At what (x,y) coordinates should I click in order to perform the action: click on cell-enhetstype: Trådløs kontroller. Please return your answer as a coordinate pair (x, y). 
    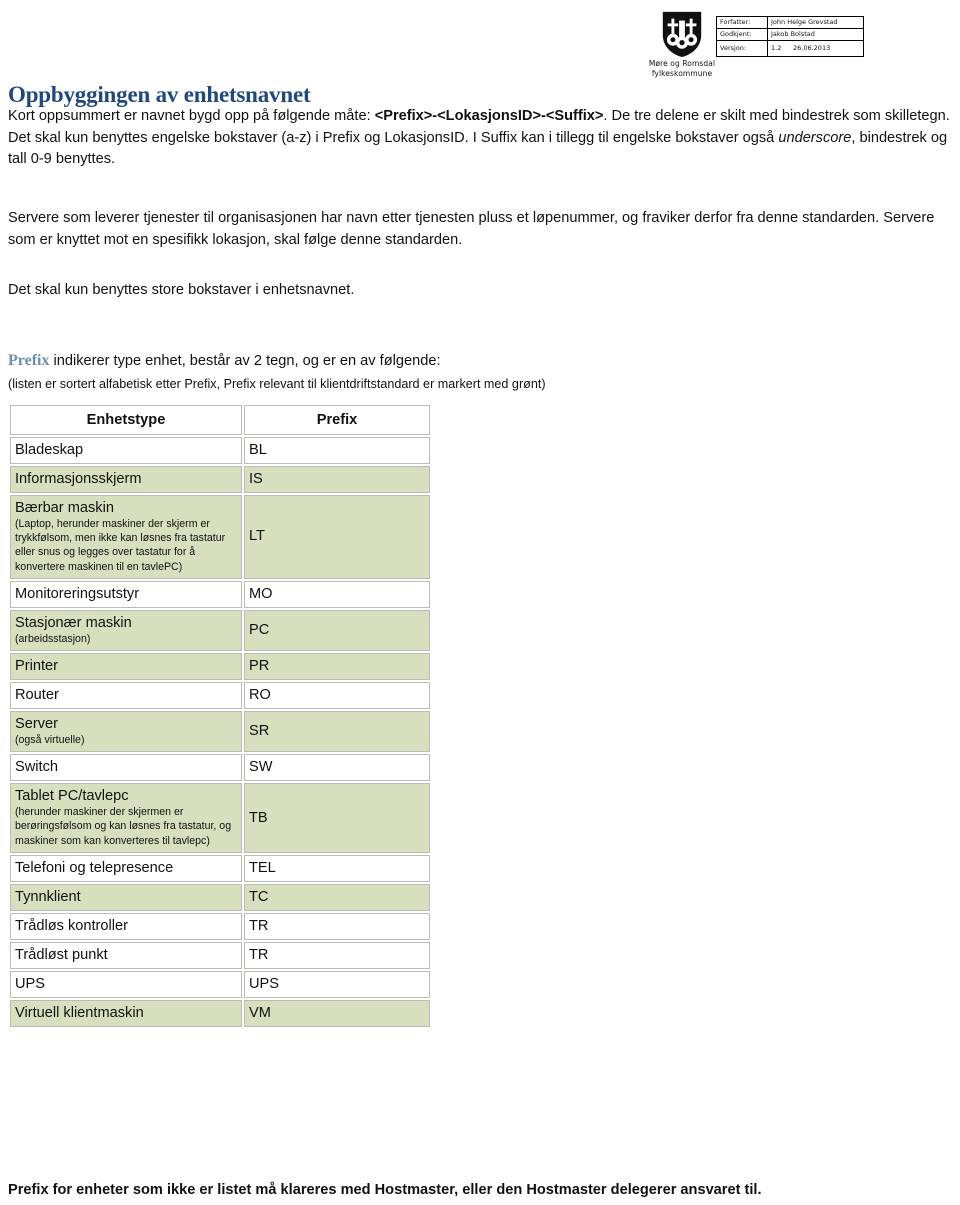
    Looking at the image, I should click on (126, 926).